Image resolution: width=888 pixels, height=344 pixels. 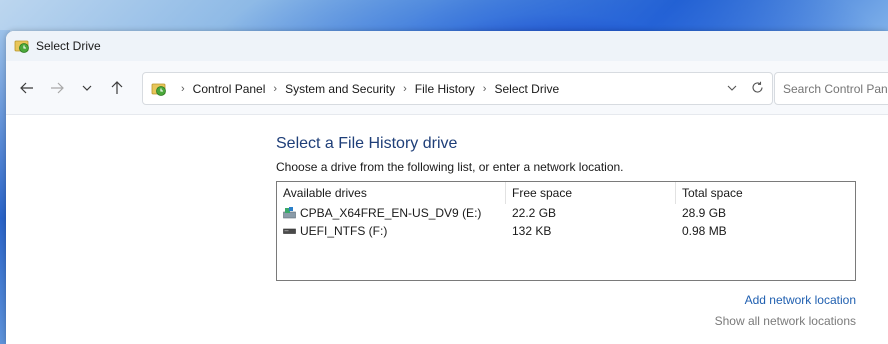 I want to click on drive-name: CPBA_X64FRE_EN-US_DV9 (E:), so click(x=391, y=213).